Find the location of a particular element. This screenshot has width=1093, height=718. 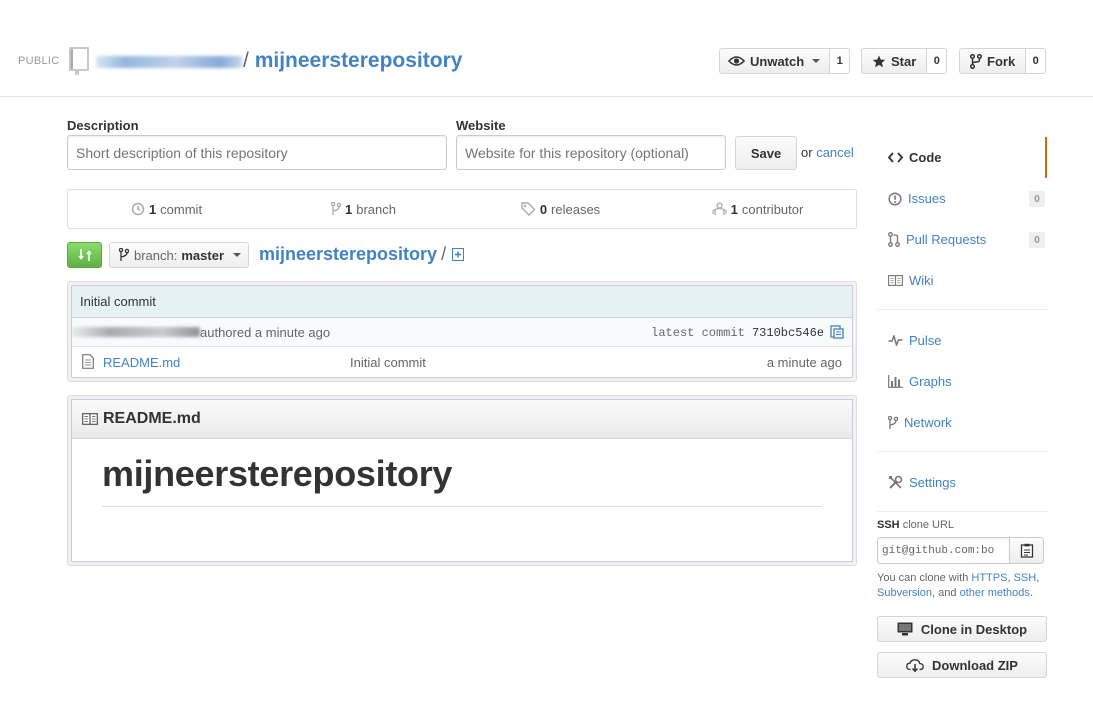

readme-header: README.md is located at coordinates (462, 419).